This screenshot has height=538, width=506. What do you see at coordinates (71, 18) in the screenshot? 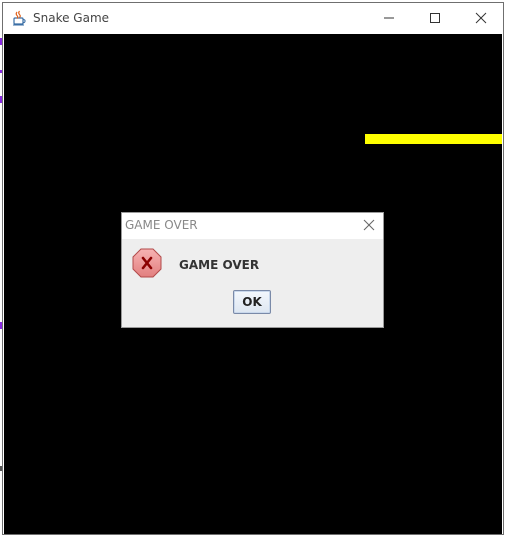
I see `window-title: Snake Game` at bounding box center [71, 18].